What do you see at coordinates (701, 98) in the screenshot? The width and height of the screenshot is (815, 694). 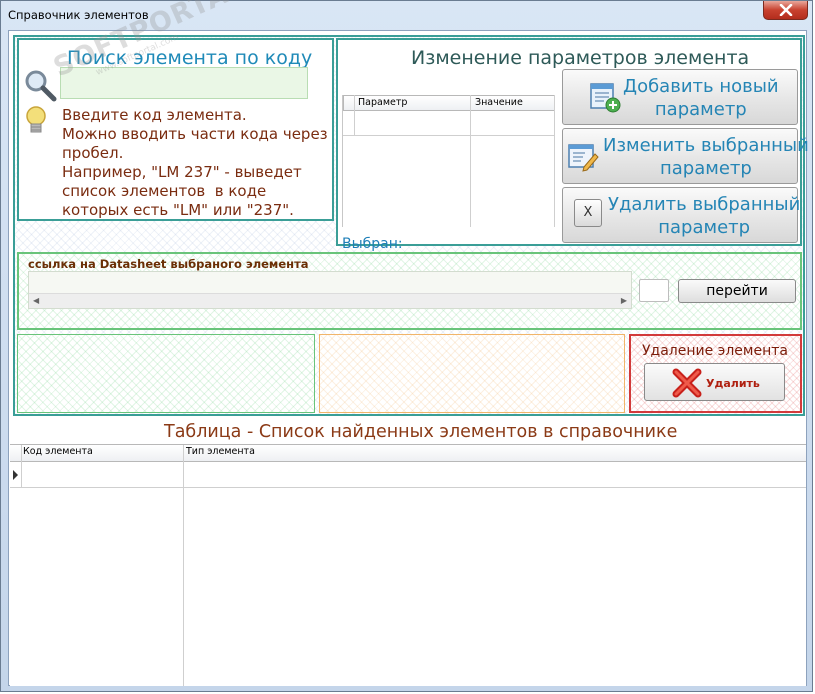 I see `add-parameter-label: Добавить новый параметр` at bounding box center [701, 98].